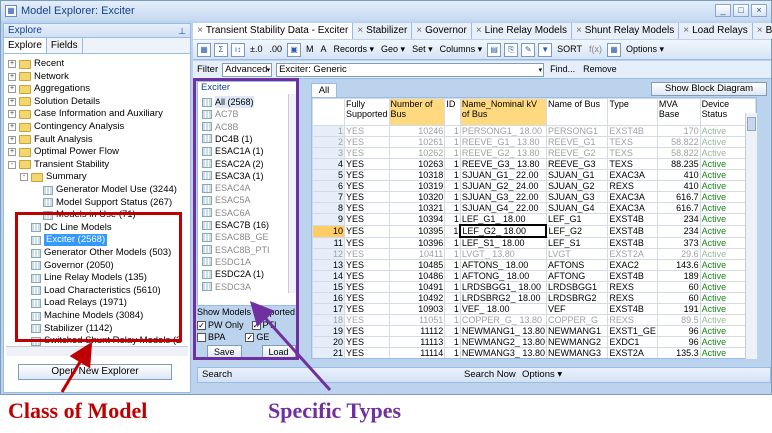  I want to click on tab-1: × Stabilizer, so click(383, 31).